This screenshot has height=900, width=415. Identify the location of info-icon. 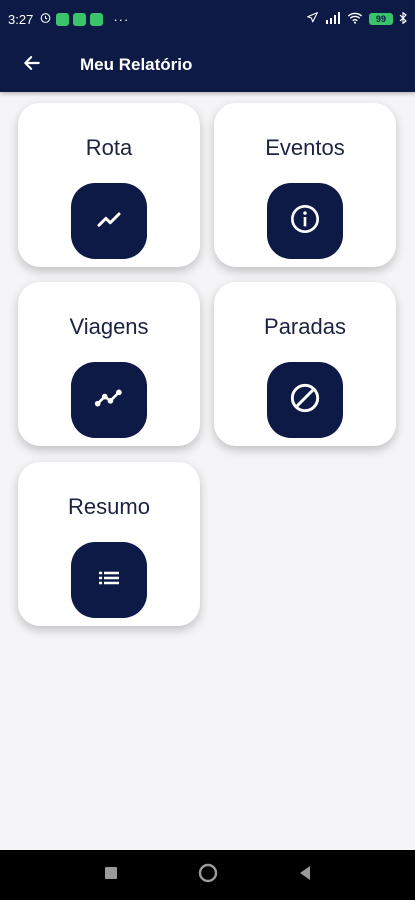
(305, 221).